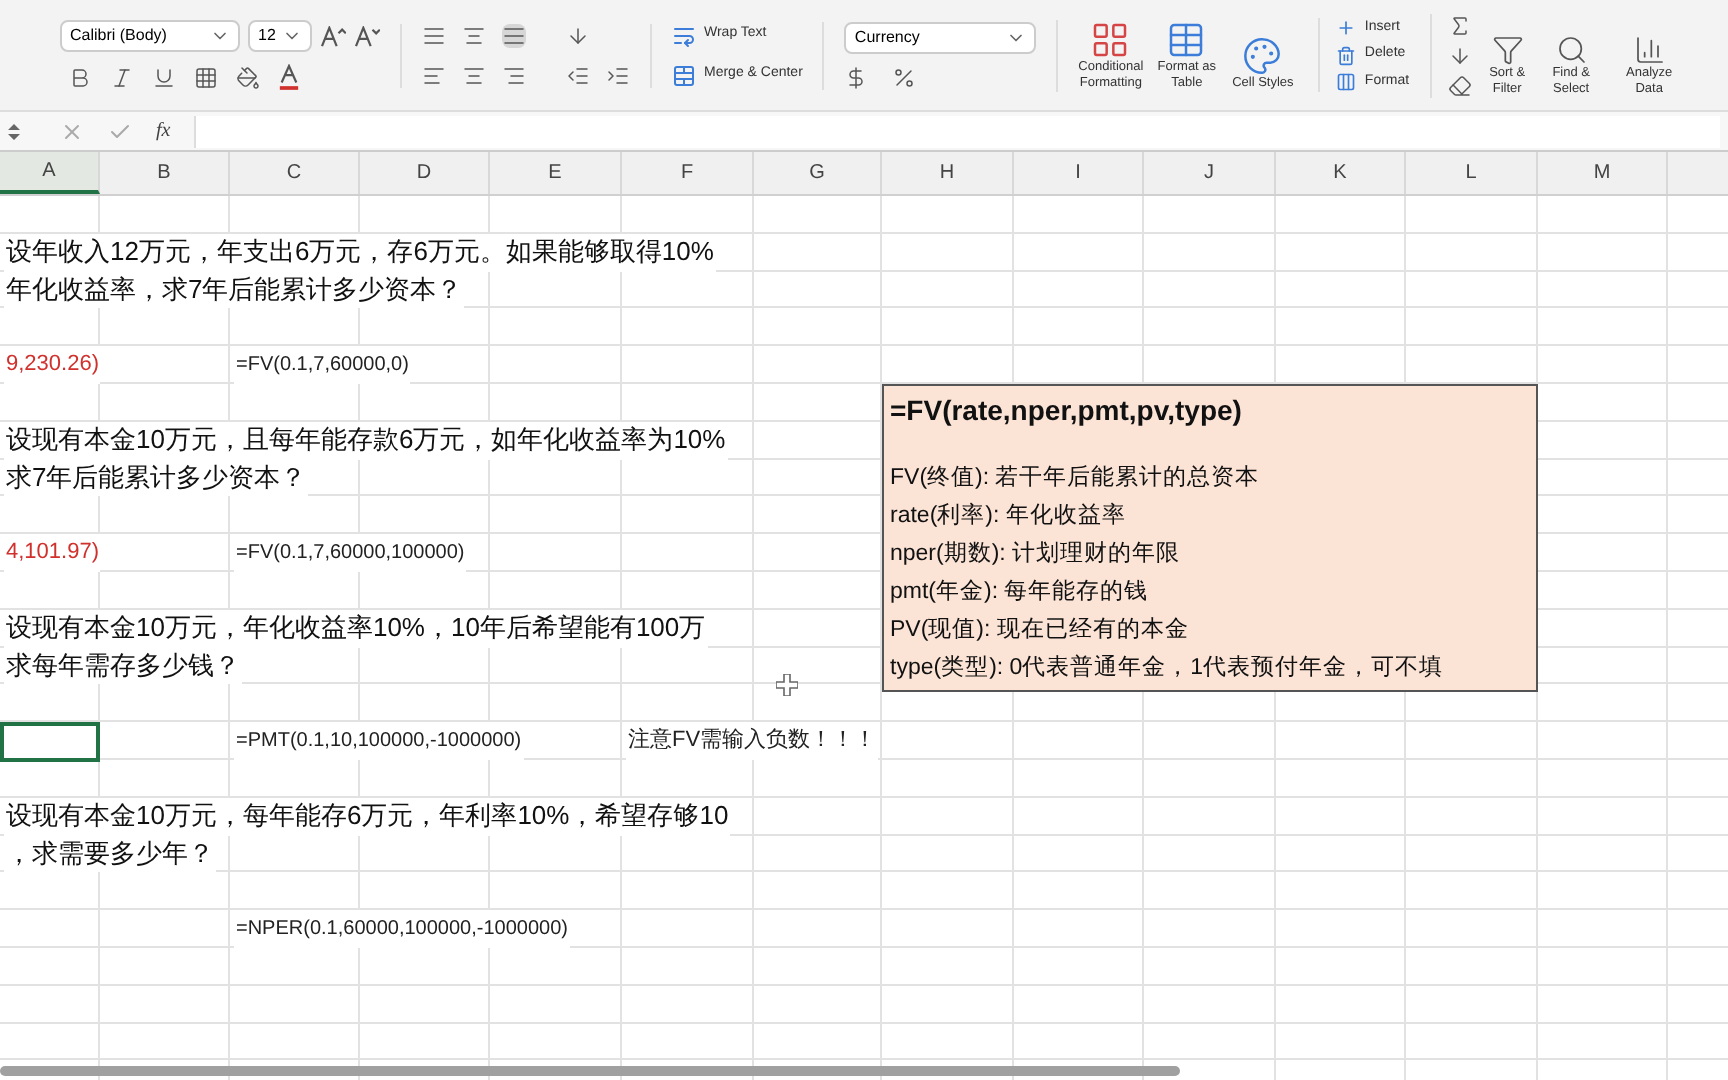 The image size is (1728, 1080). I want to click on text-box-line: nper(期数): 计划理财的年限, so click(1036, 554).